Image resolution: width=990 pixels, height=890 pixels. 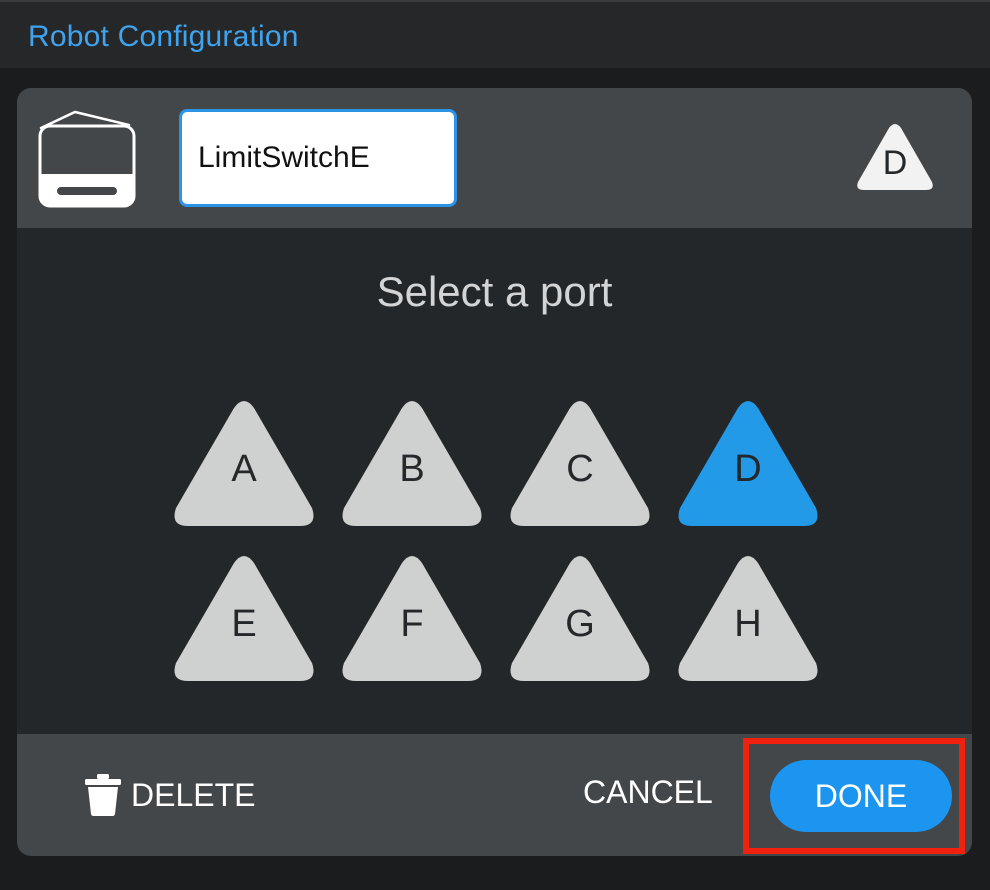 What do you see at coordinates (648, 792) in the screenshot?
I see `cancel-button: CANCEL` at bounding box center [648, 792].